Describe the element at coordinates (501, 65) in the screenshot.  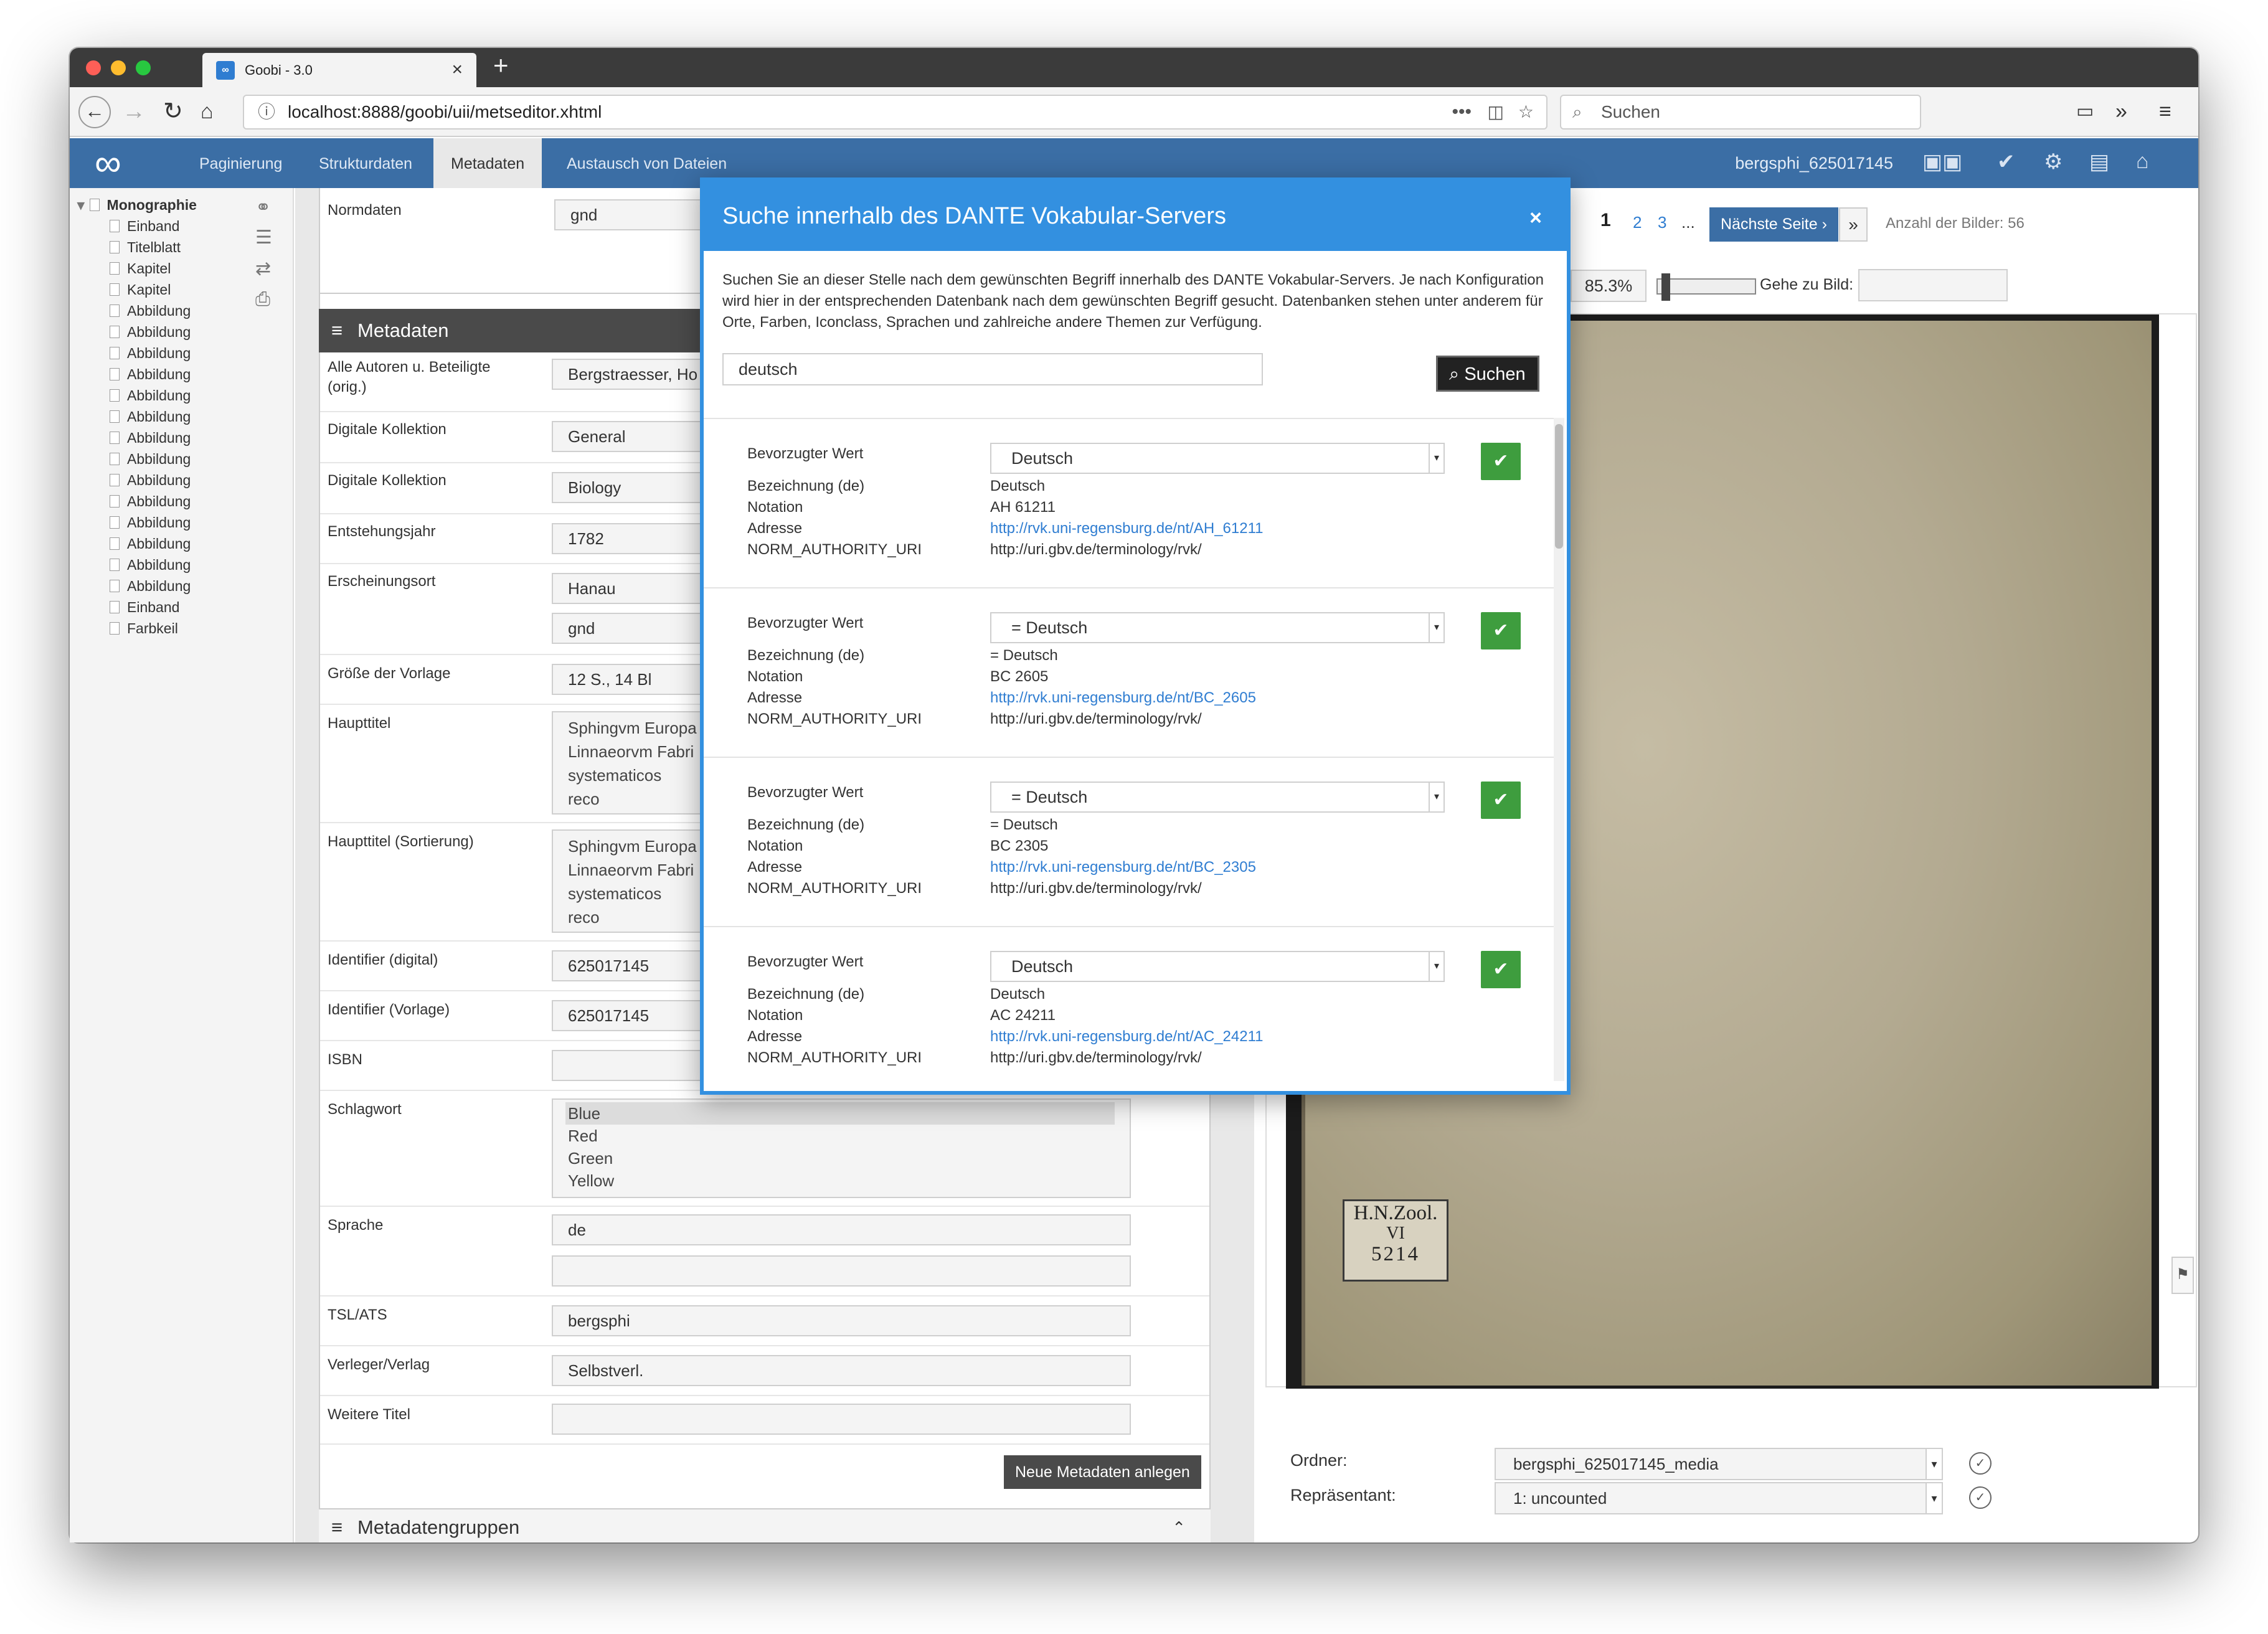
I see `new-tab-button: +` at that location.